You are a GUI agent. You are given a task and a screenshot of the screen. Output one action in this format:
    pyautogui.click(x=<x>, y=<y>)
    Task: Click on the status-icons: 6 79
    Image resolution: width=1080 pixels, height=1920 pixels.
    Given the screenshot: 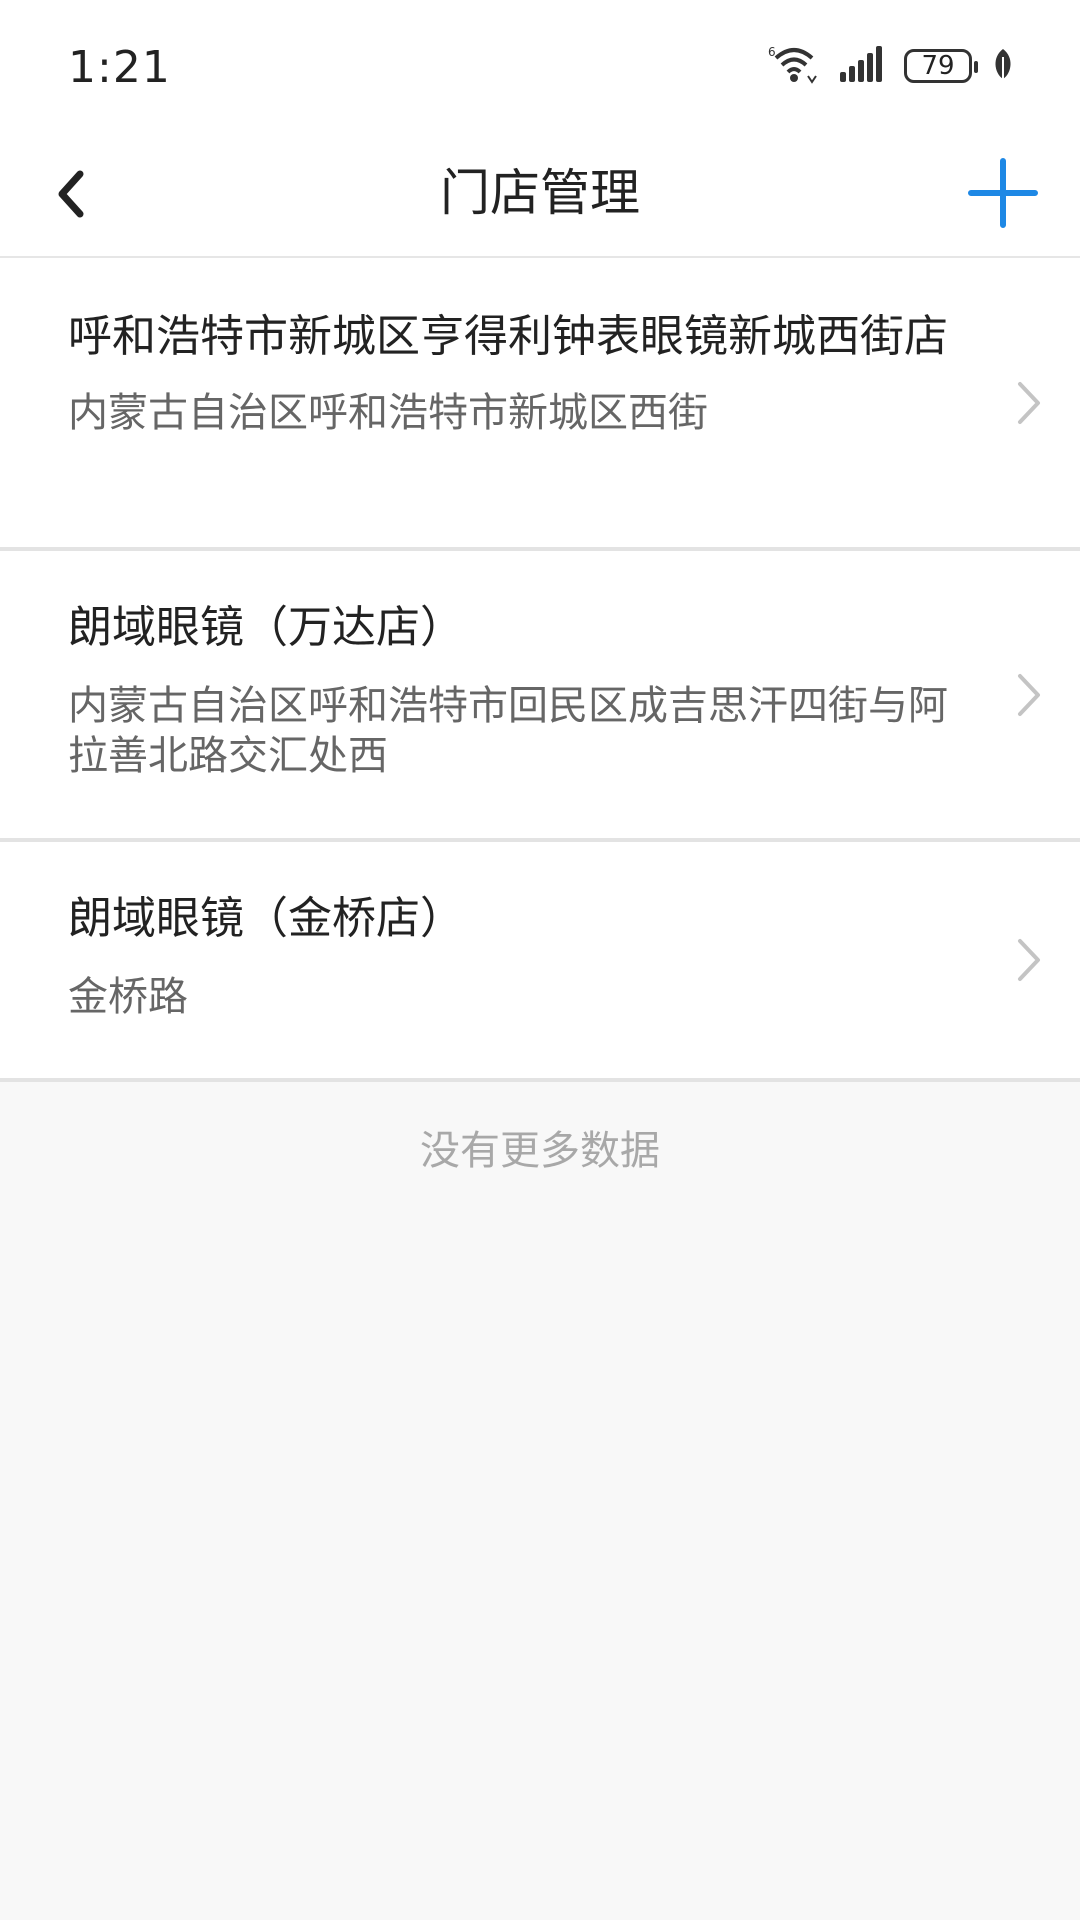 What is the action you would take?
    pyautogui.click(x=891, y=66)
    